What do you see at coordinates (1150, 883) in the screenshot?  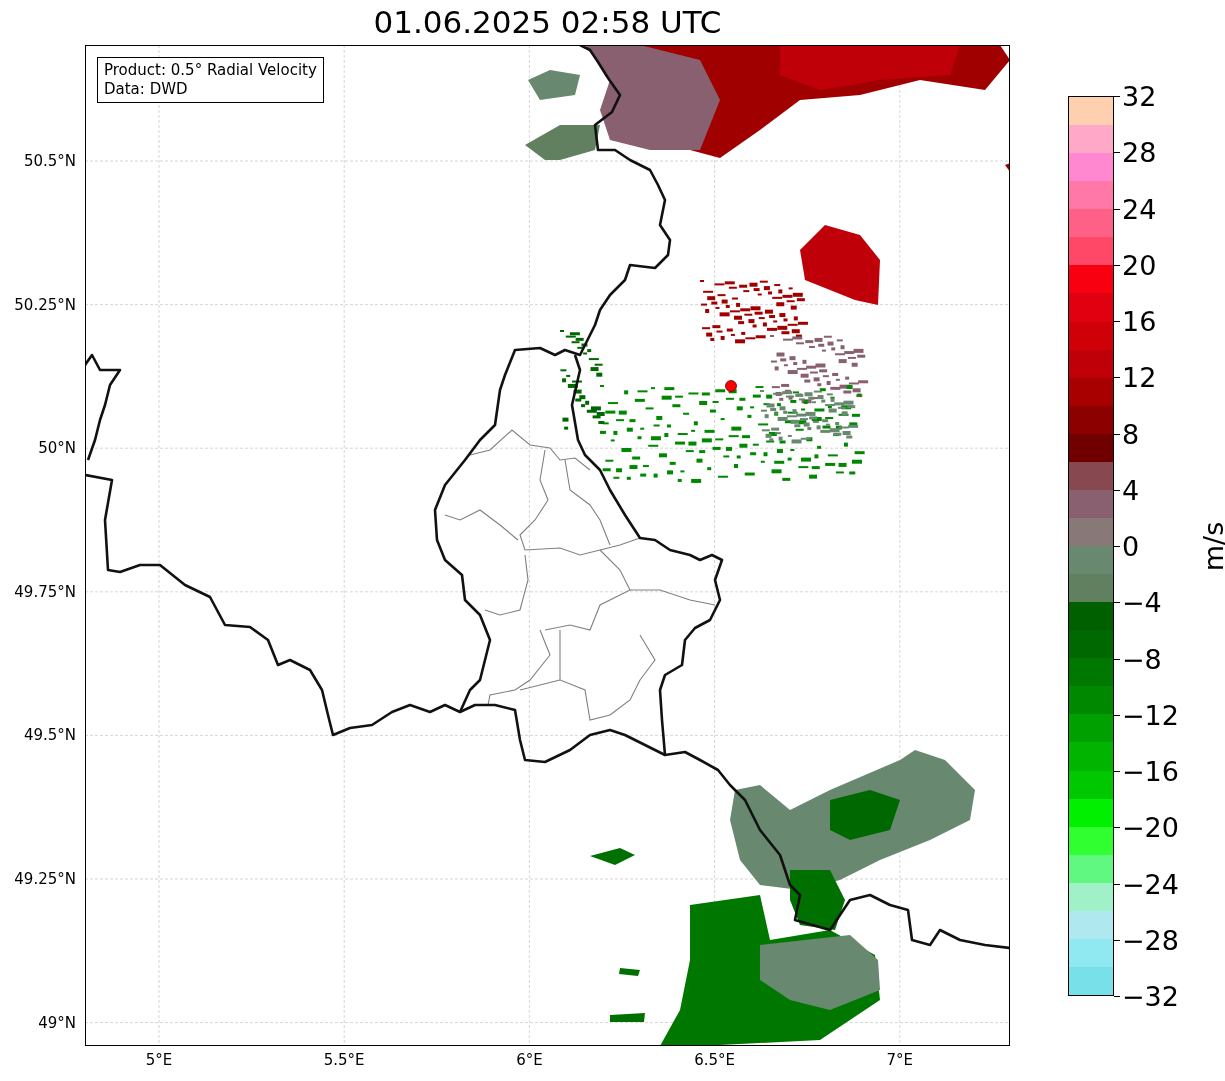 I see `colorbar-tick-label: −24` at bounding box center [1150, 883].